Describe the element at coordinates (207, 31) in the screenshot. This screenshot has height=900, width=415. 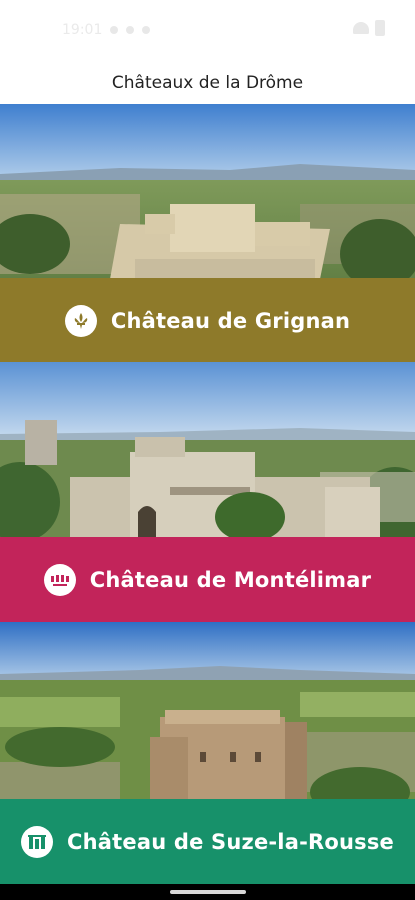
I see `status-bar: 19:01` at that location.